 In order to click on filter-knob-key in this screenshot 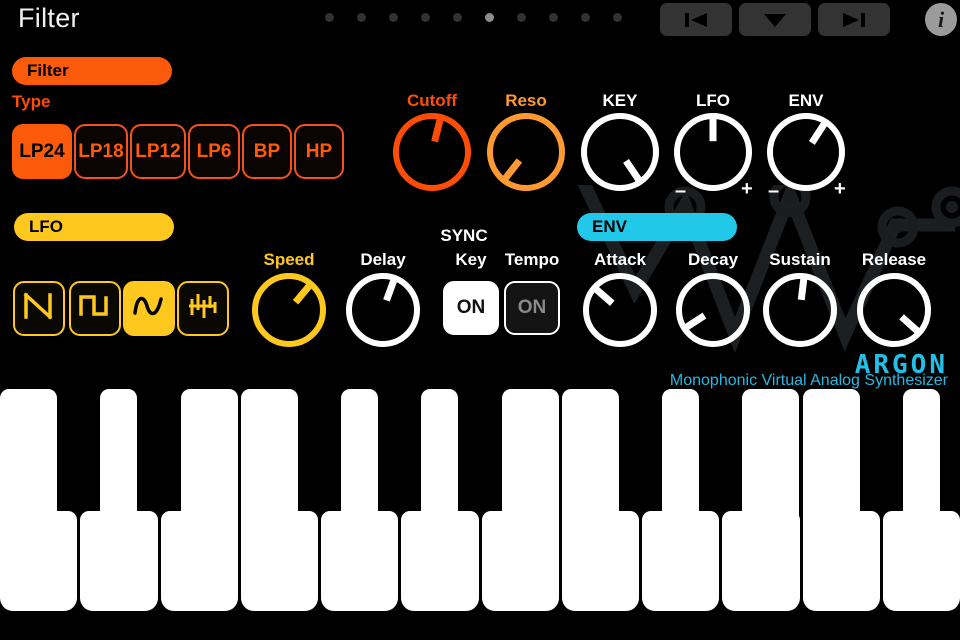, I will do `click(620, 152)`.